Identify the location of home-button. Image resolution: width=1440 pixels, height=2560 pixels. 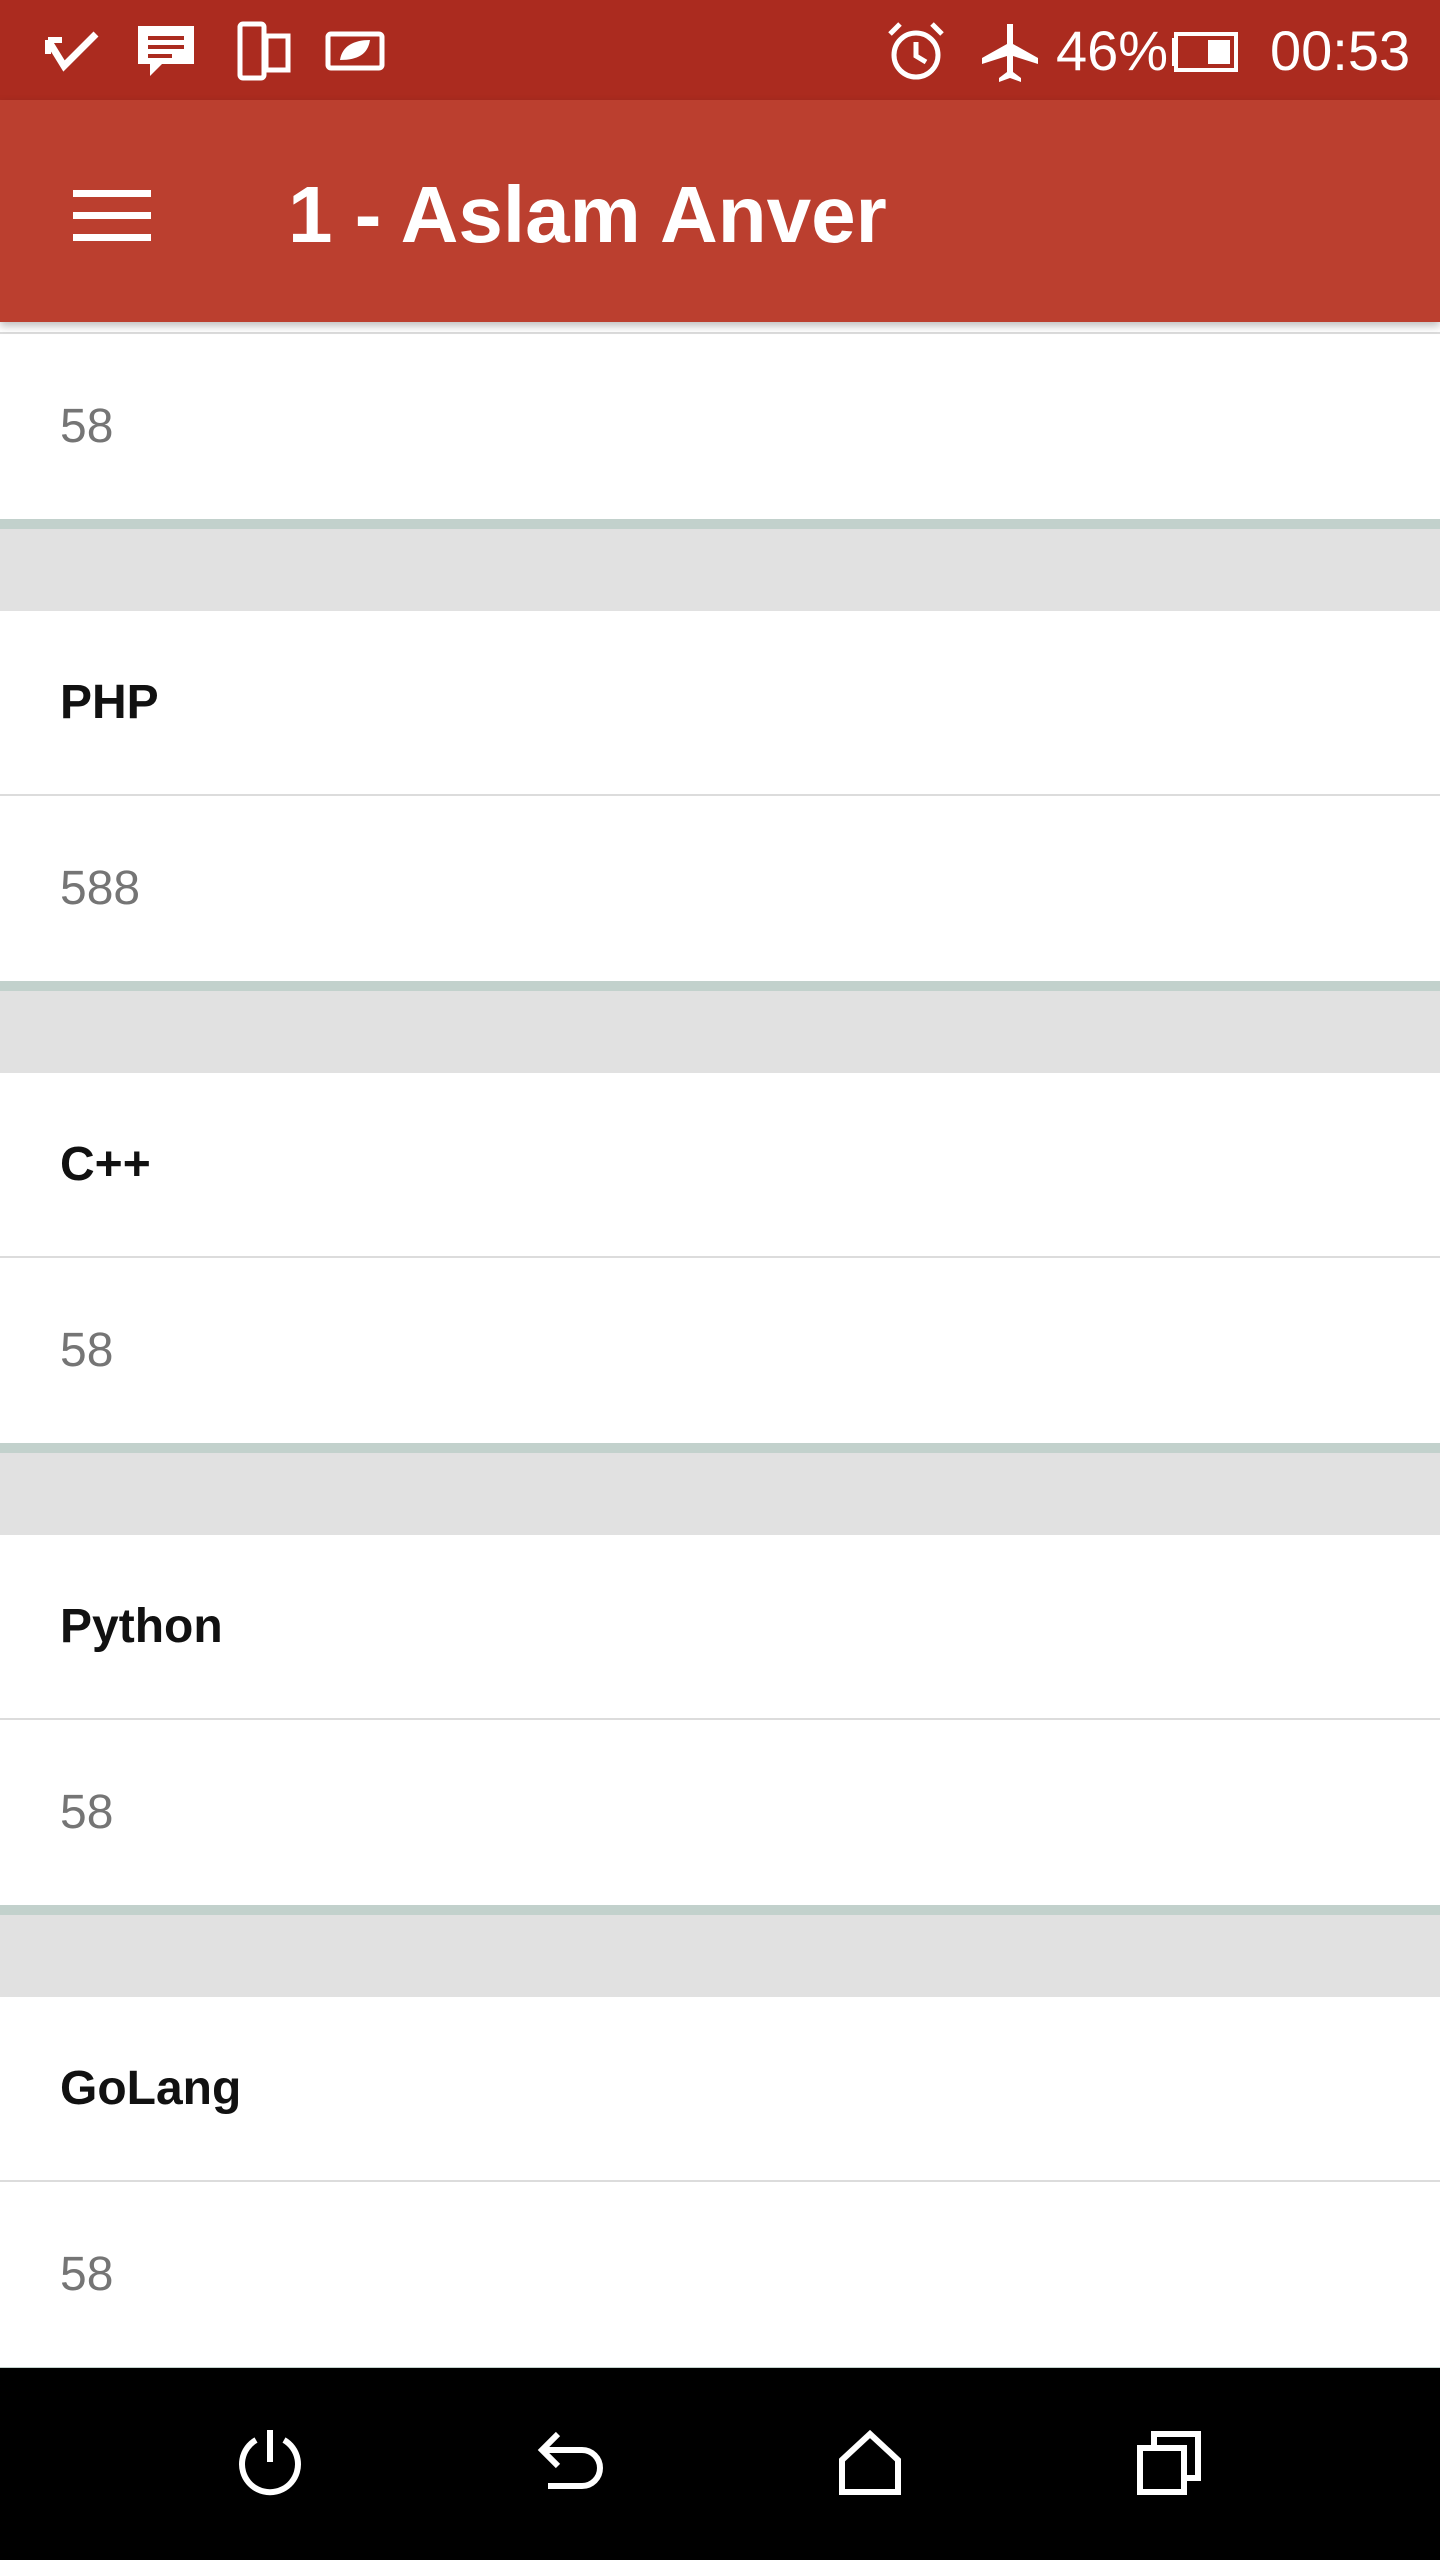
(870, 2464).